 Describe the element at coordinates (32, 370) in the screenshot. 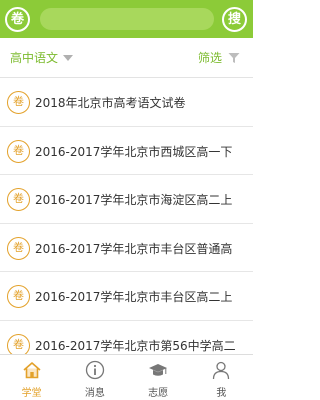

I see `home-icon` at that location.